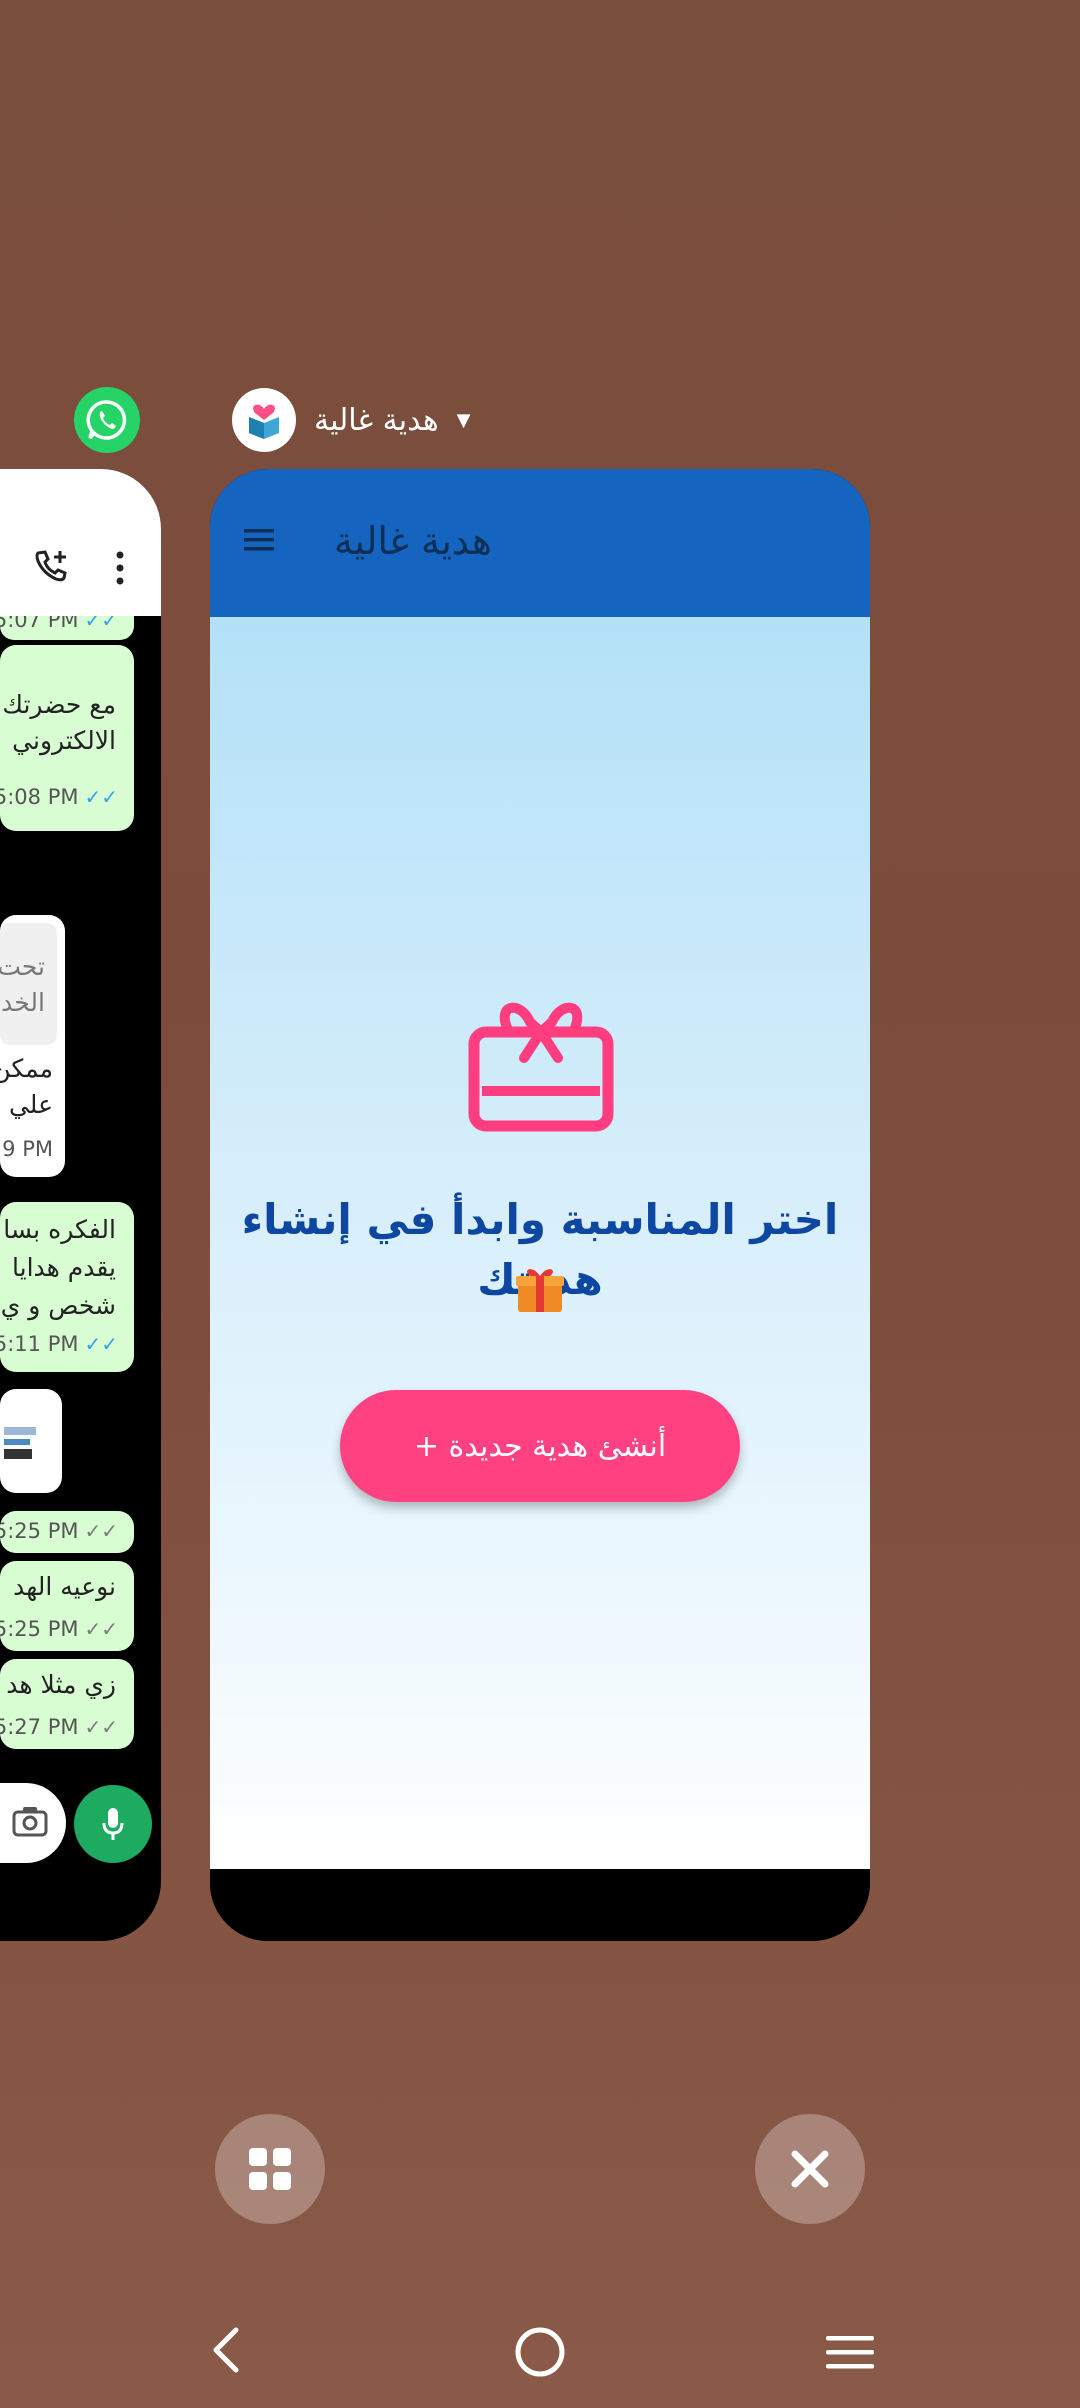 The image size is (1080, 2408). What do you see at coordinates (39, 624) in the screenshot?
I see `message-time: 5:07 PM` at bounding box center [39, 624].